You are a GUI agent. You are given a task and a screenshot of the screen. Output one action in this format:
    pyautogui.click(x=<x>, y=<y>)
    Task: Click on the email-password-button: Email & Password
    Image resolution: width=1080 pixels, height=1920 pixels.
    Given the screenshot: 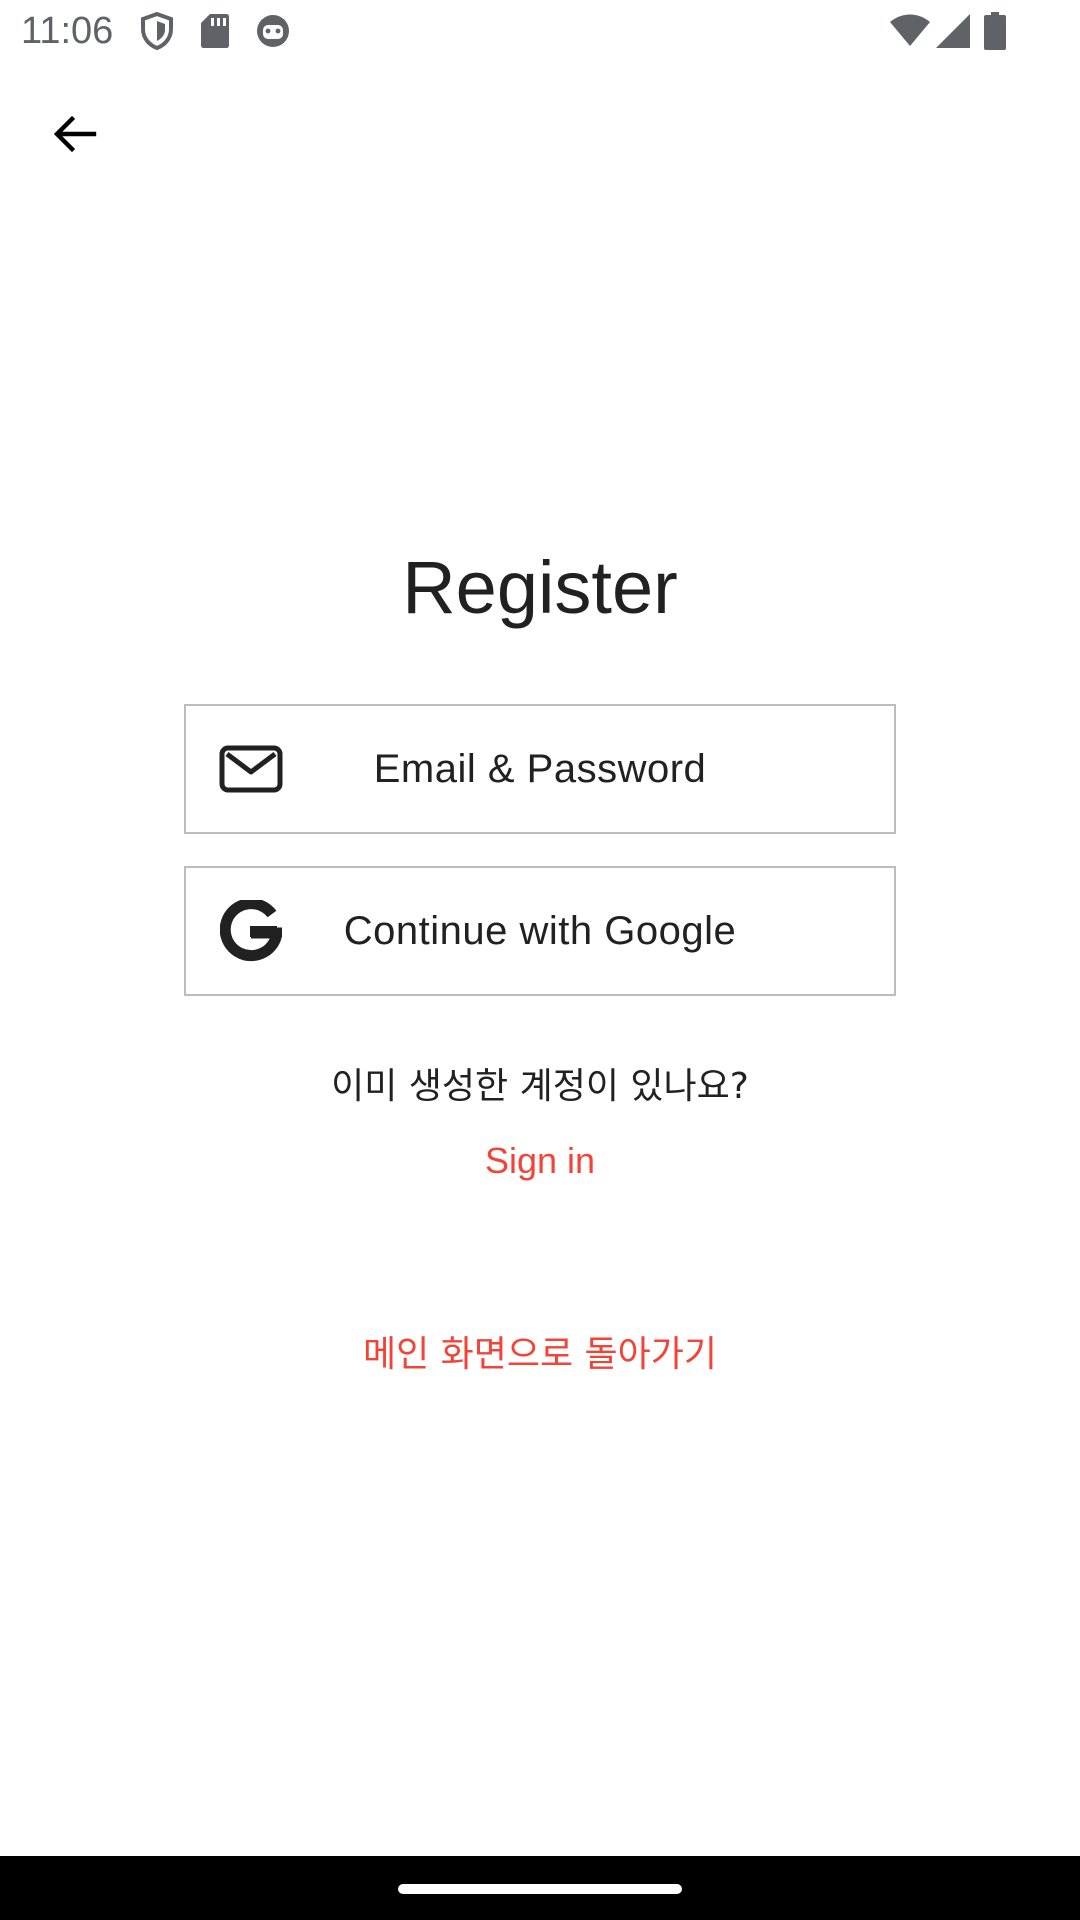 What is the action you would take?
    pyautogui.click(x=540, y=769)
    